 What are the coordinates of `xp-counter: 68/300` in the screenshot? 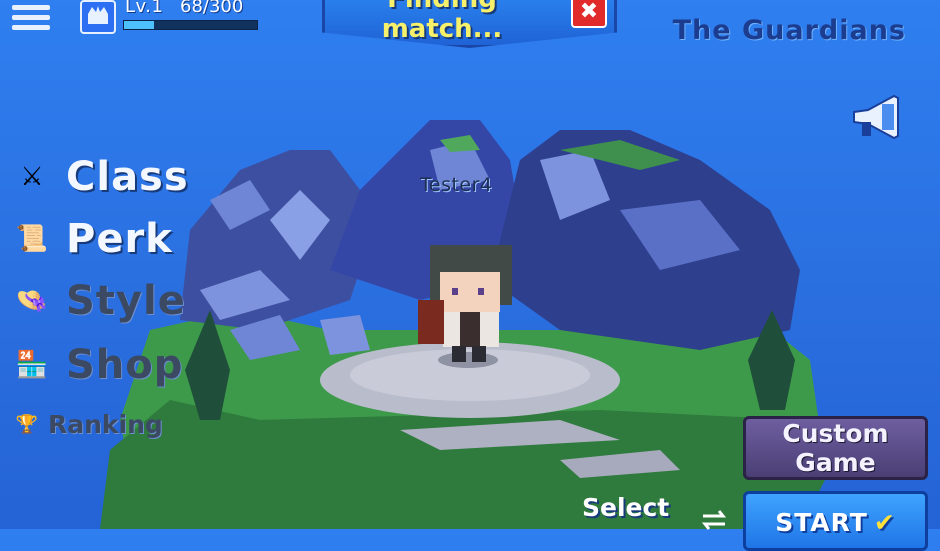 It's located at (212, 8).